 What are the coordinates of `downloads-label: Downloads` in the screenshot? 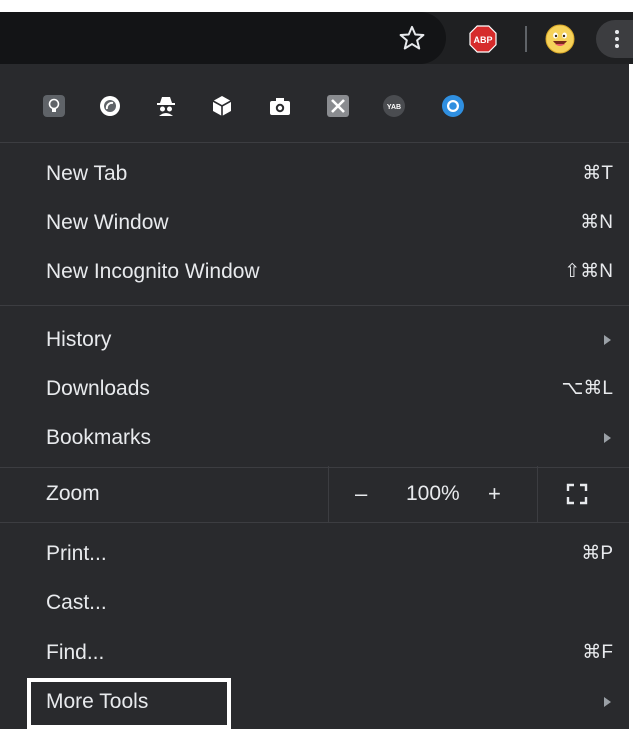 It's located at (98, 388).